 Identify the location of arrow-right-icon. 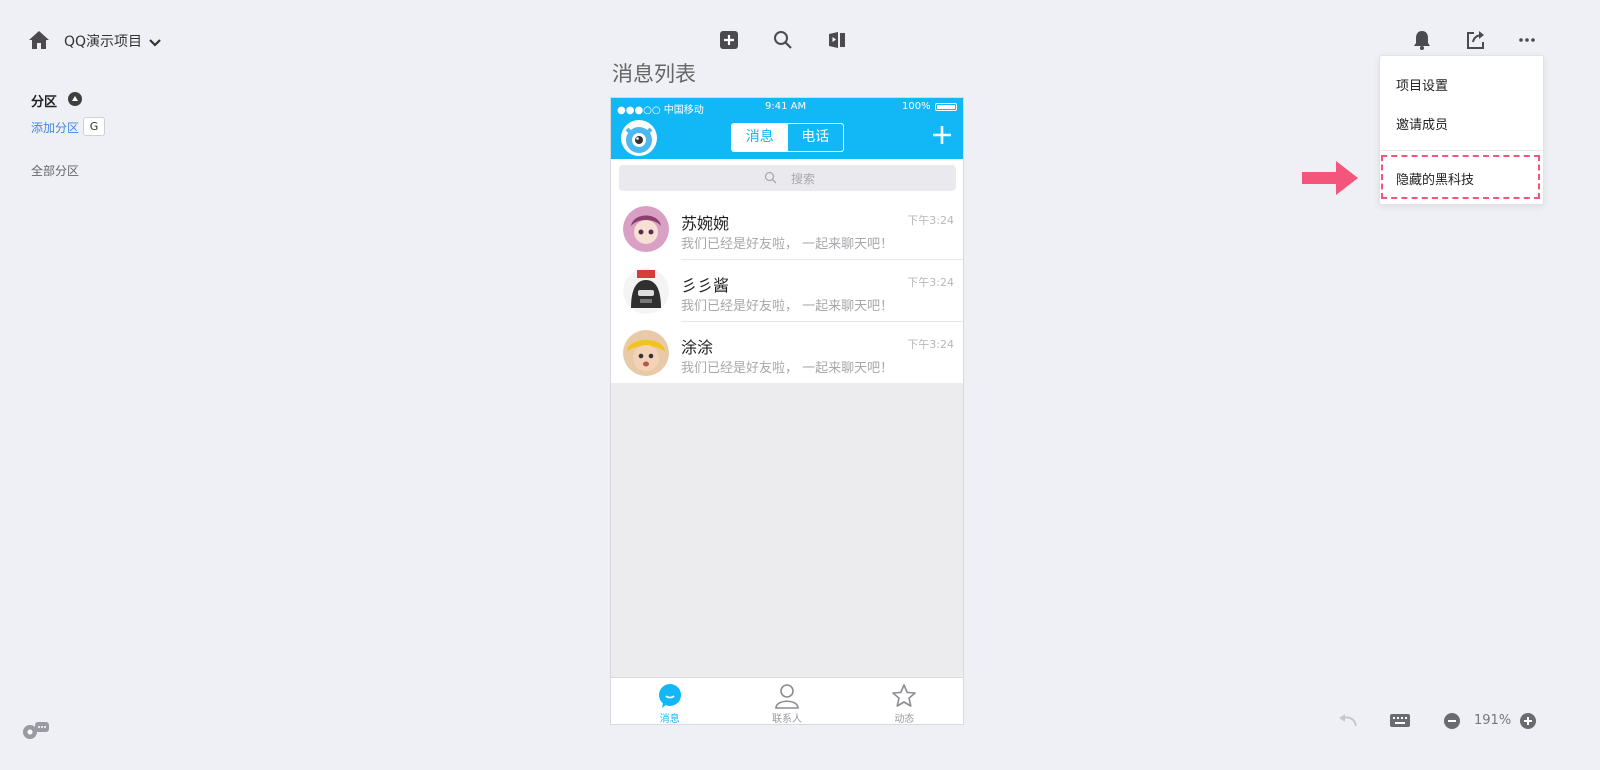
(1331, 178).